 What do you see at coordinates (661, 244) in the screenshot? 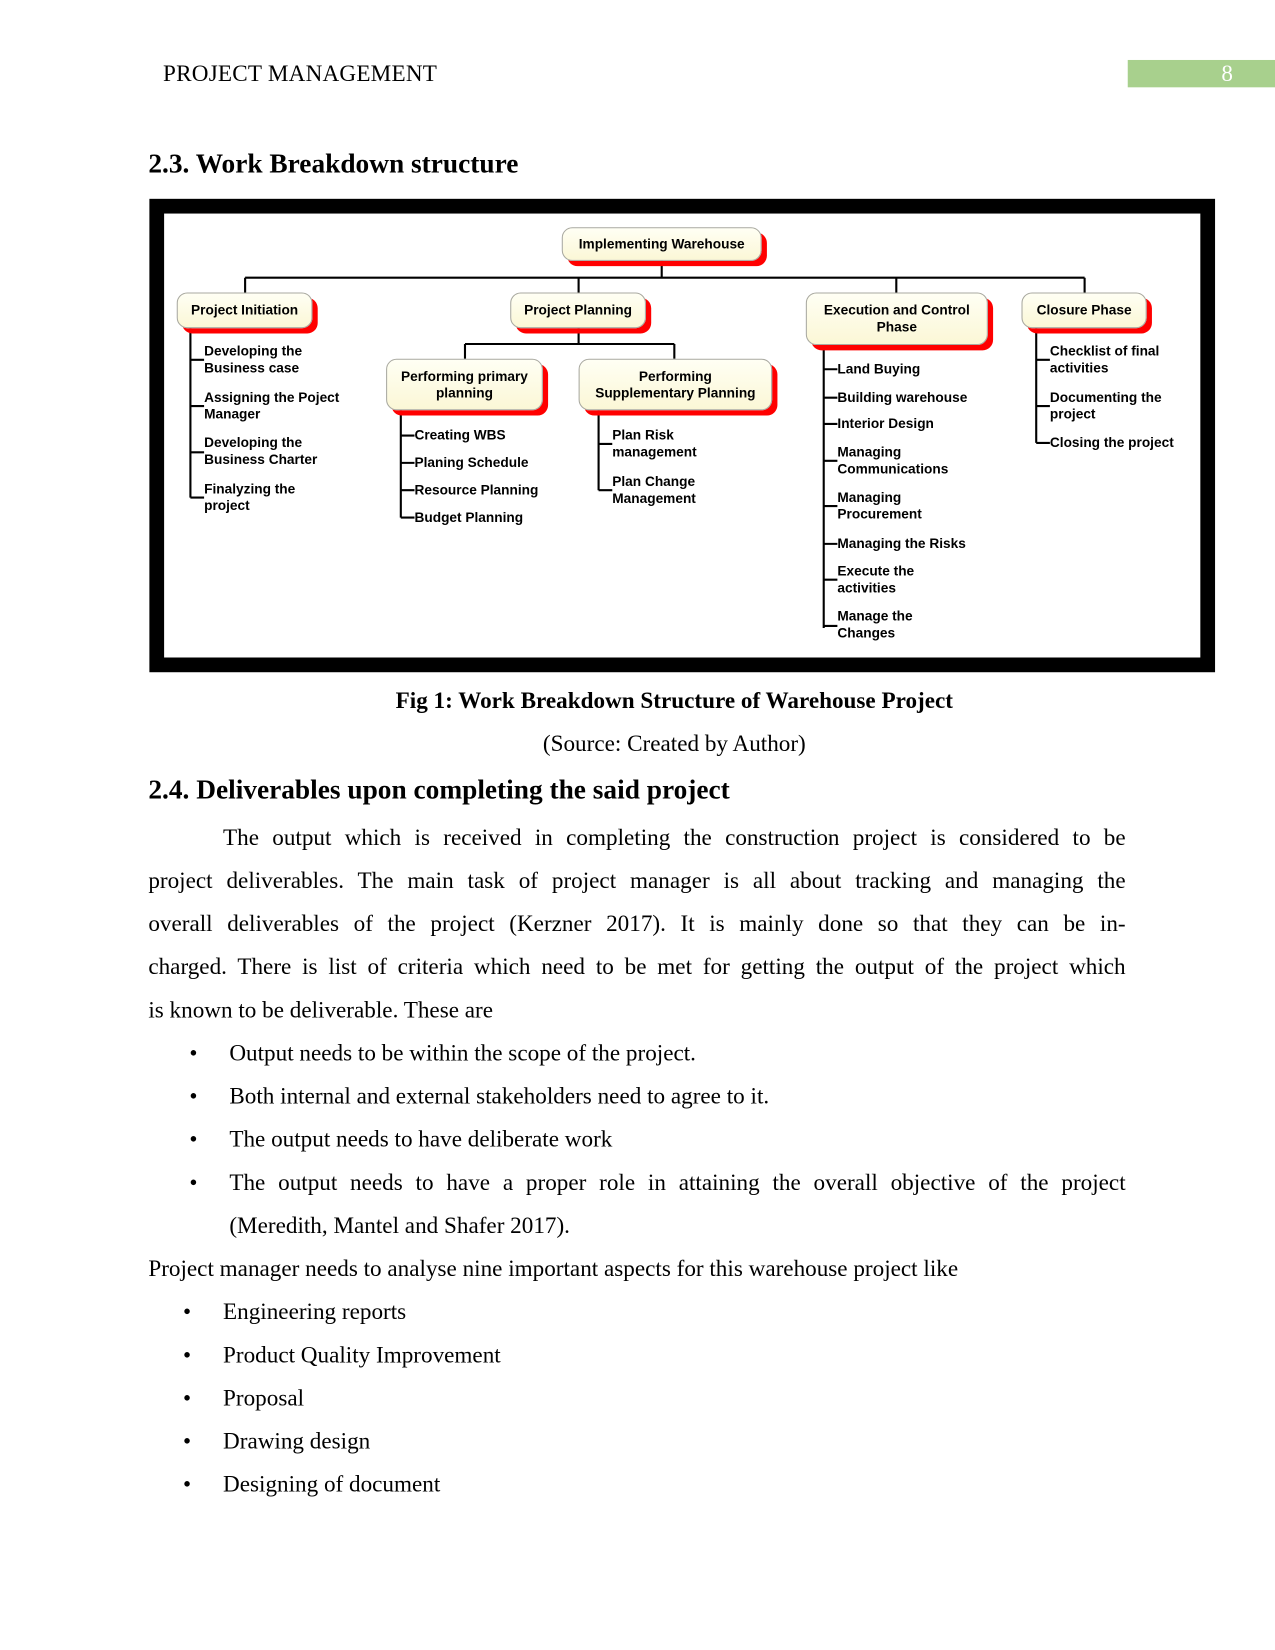
I see `wbs-root-box: Implementing Warehouse` at bounding box center [661, 244].